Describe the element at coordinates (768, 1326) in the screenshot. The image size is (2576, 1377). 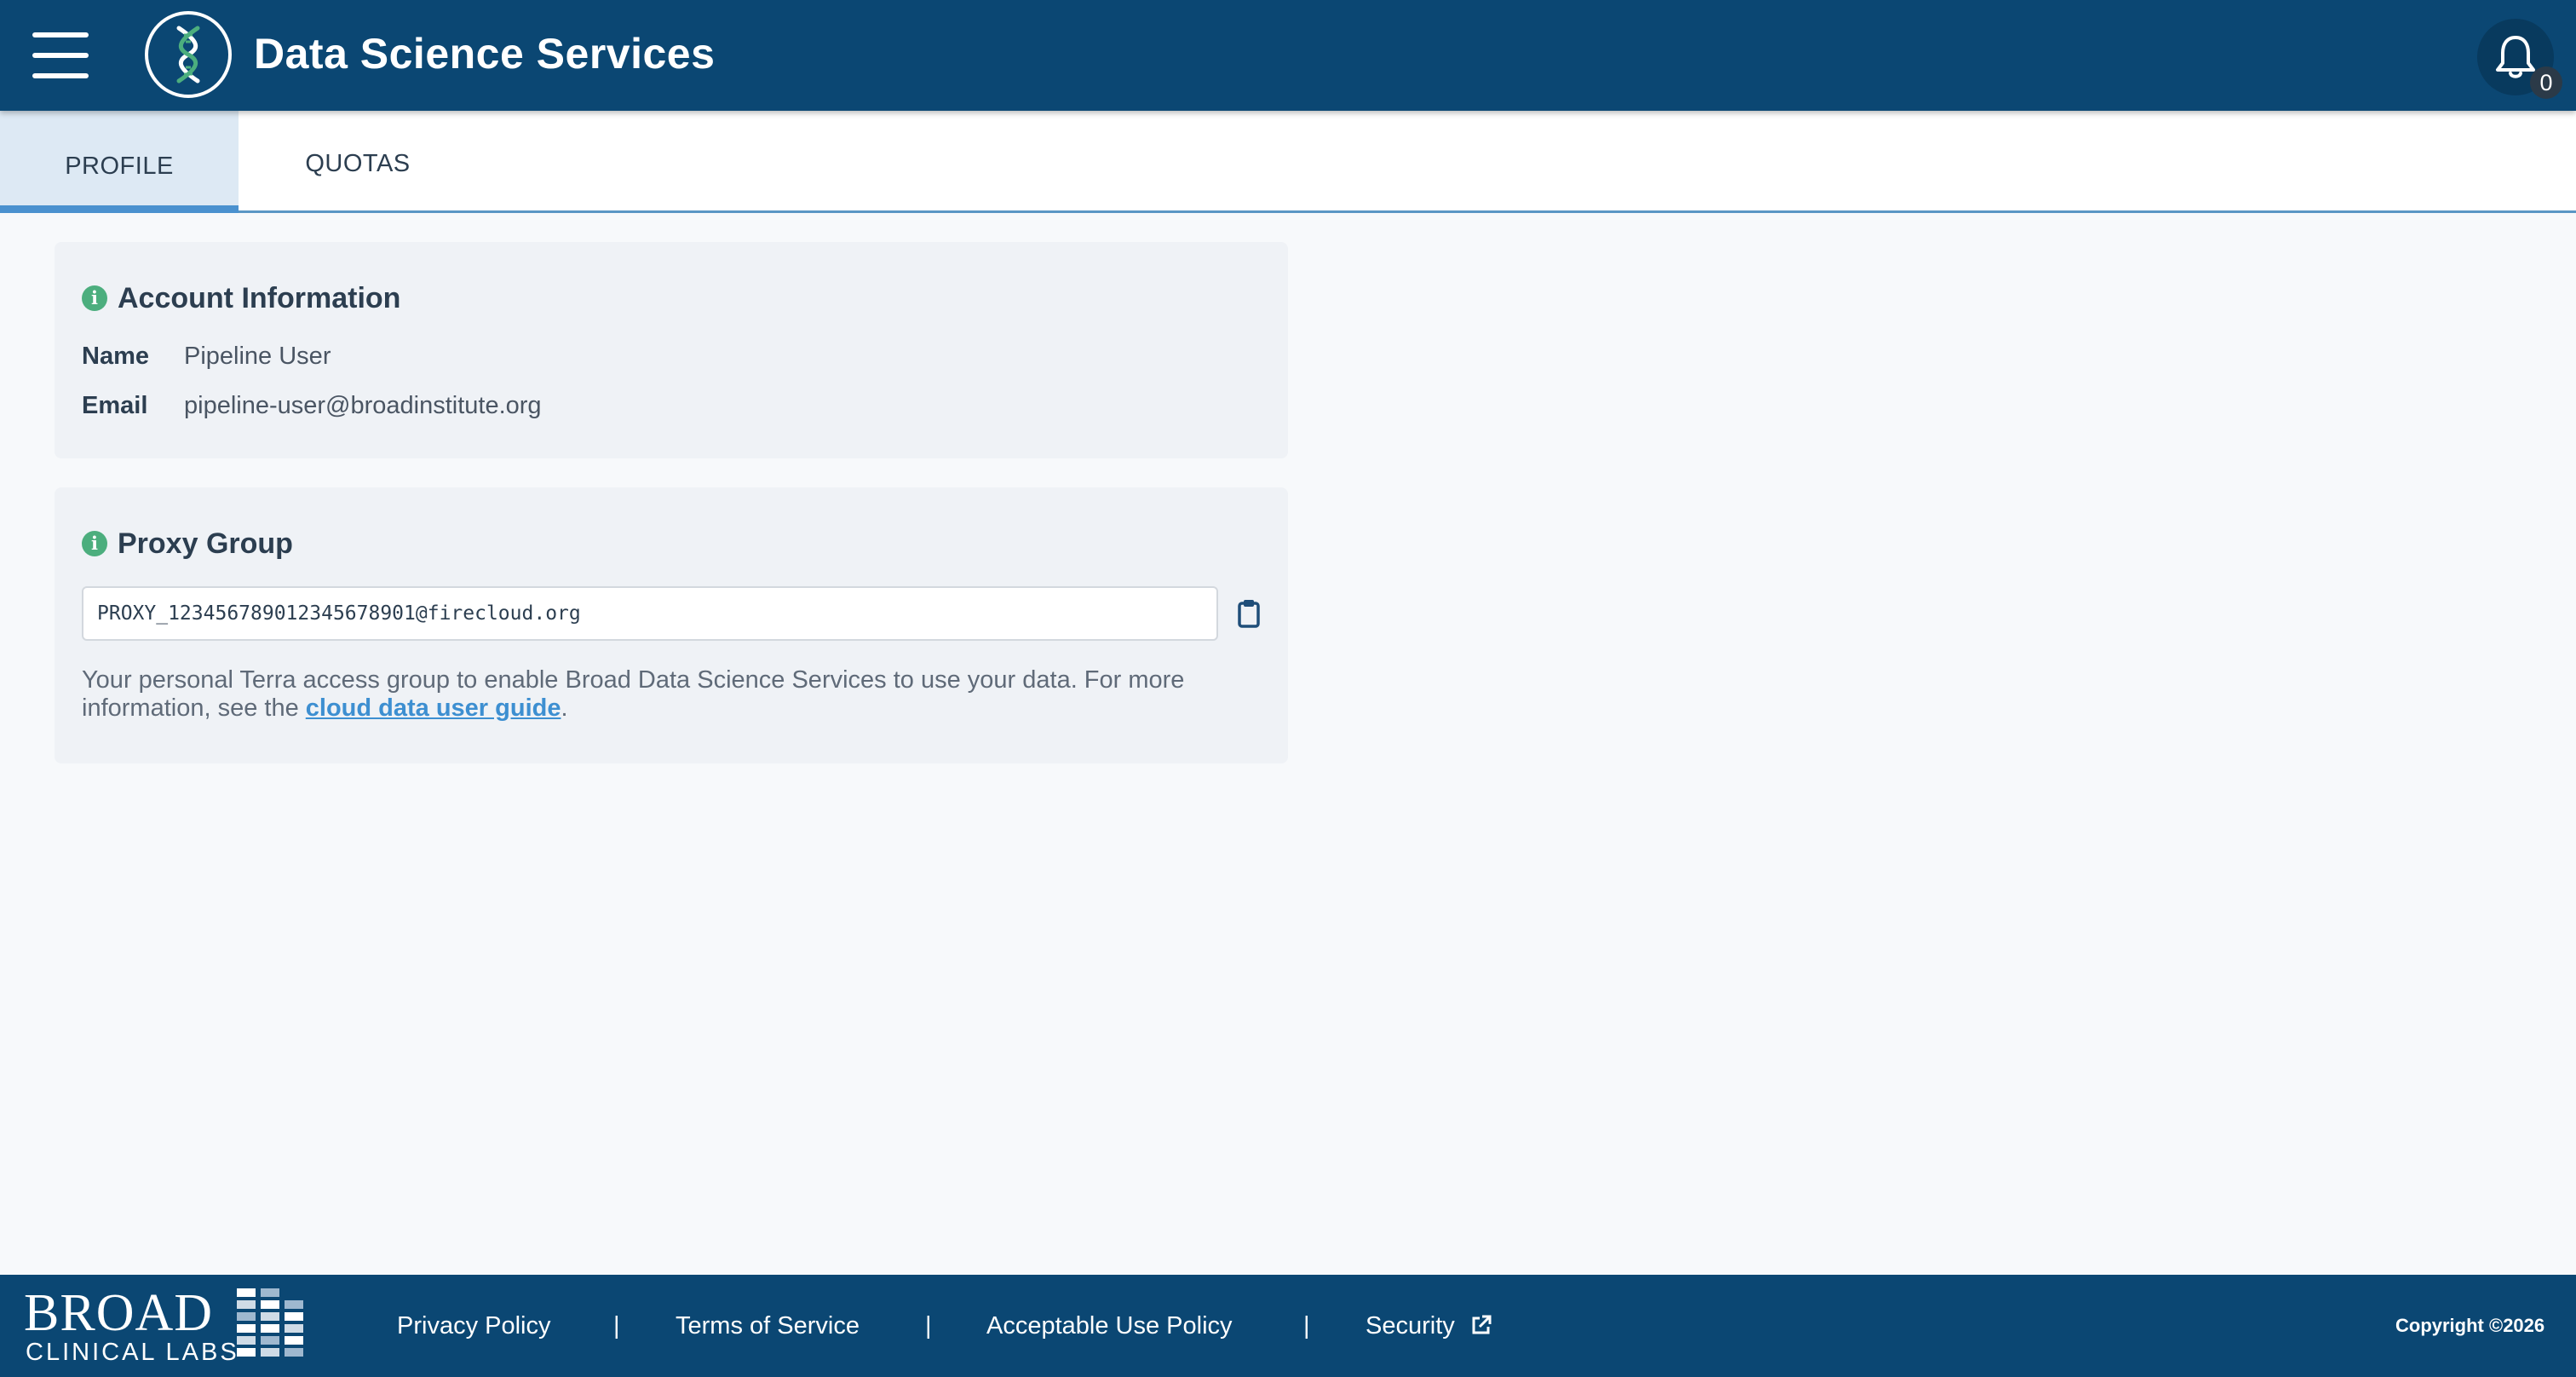
I see `terms-of-service-link: Terms of Service` at that location.